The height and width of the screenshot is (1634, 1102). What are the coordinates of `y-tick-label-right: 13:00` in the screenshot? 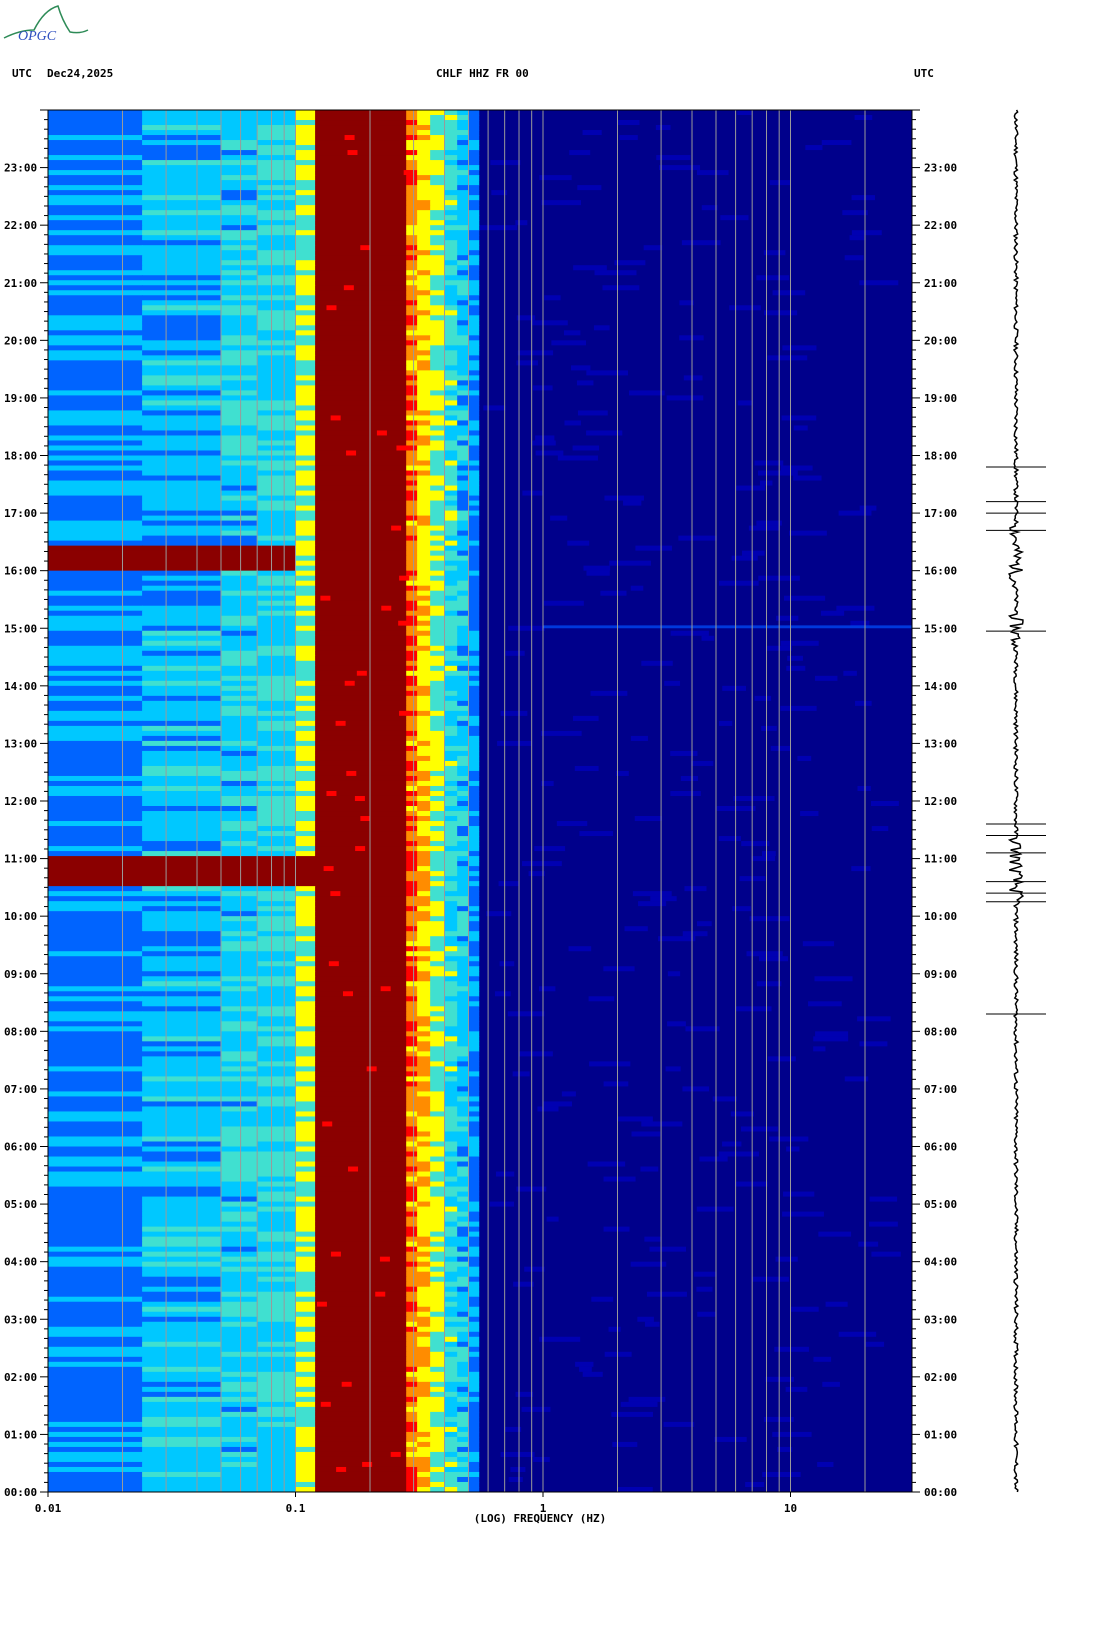 It's located at (940, 743).